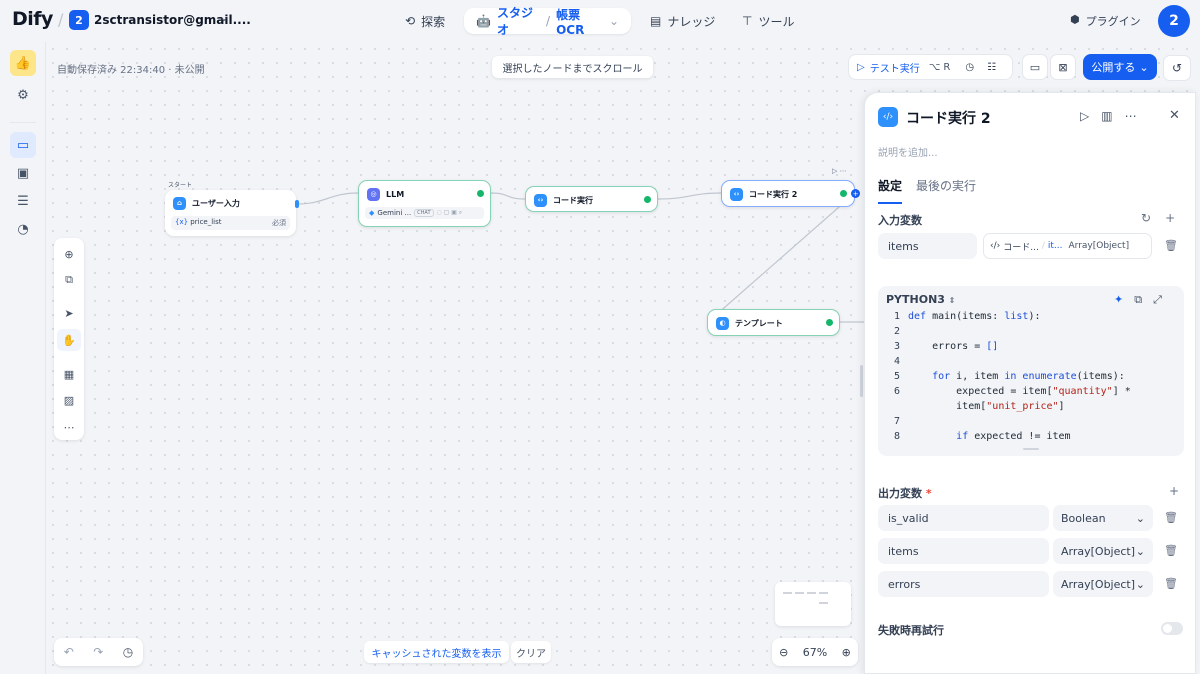 This screenshot has width=1200, height=674. I want to click on version-history-icon: ↺, so click(1177, 68).